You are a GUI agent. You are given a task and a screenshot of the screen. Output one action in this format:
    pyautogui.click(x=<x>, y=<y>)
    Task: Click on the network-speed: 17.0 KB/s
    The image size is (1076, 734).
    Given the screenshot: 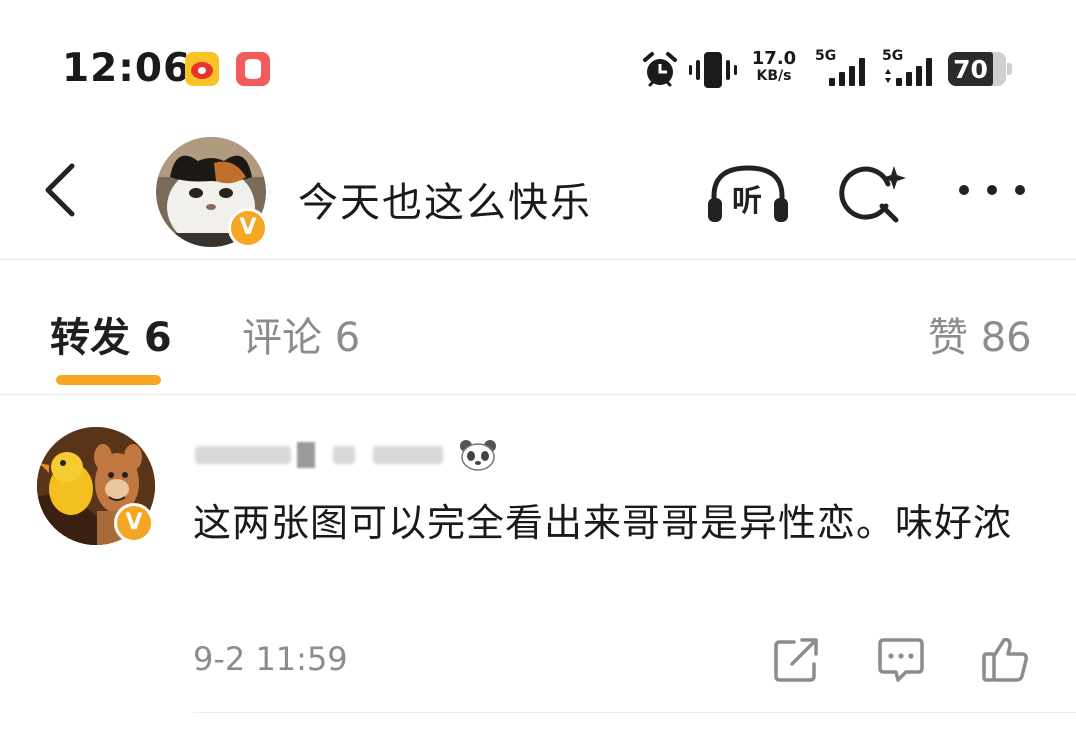 What is the action you would take?
    pyautogui.click(x=774, y=66)
    